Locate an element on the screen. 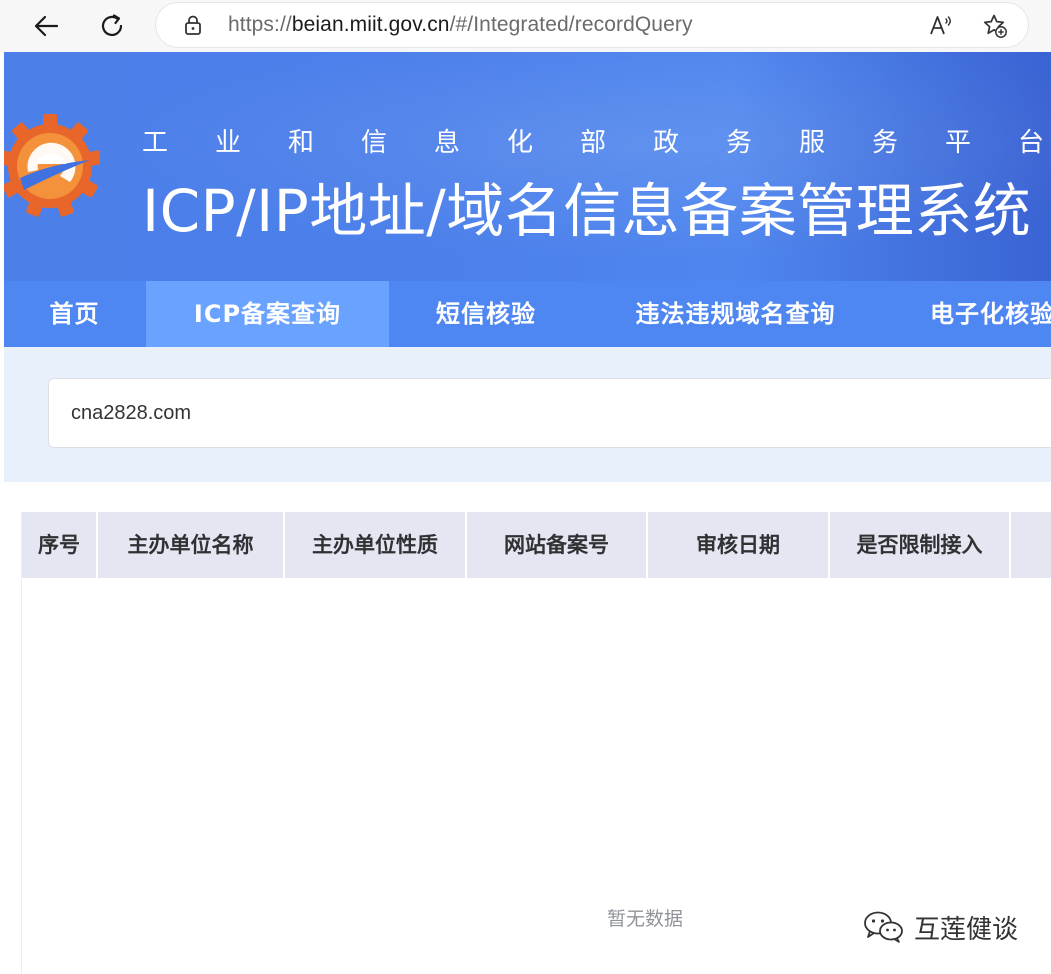  lock-icon is located at coordinates (193, 25).